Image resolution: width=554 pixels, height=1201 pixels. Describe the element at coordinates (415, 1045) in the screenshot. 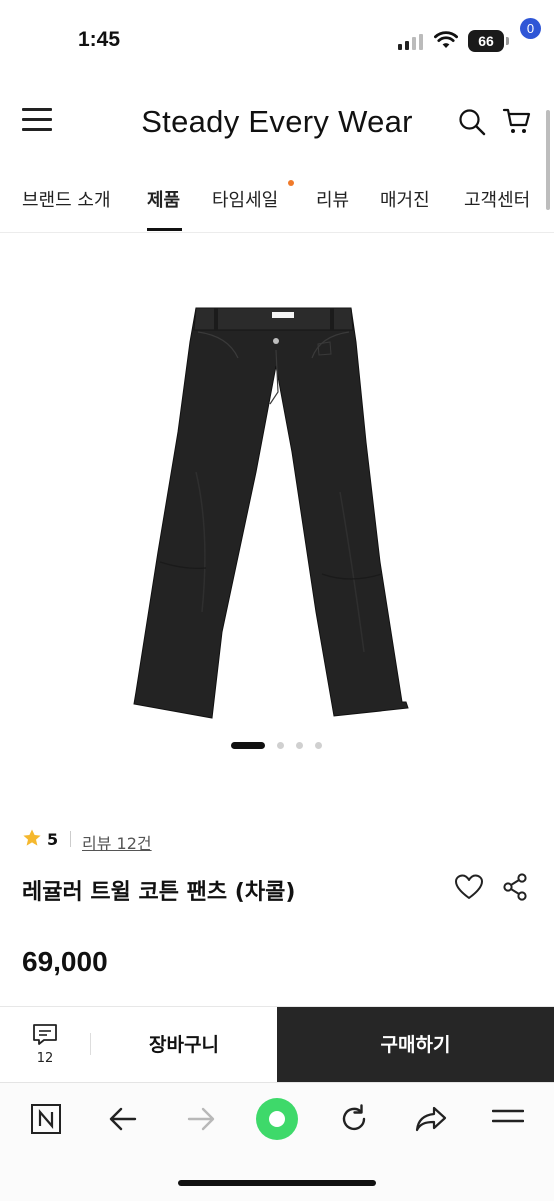

I see `buy-now-button: 구매하기` at that location.